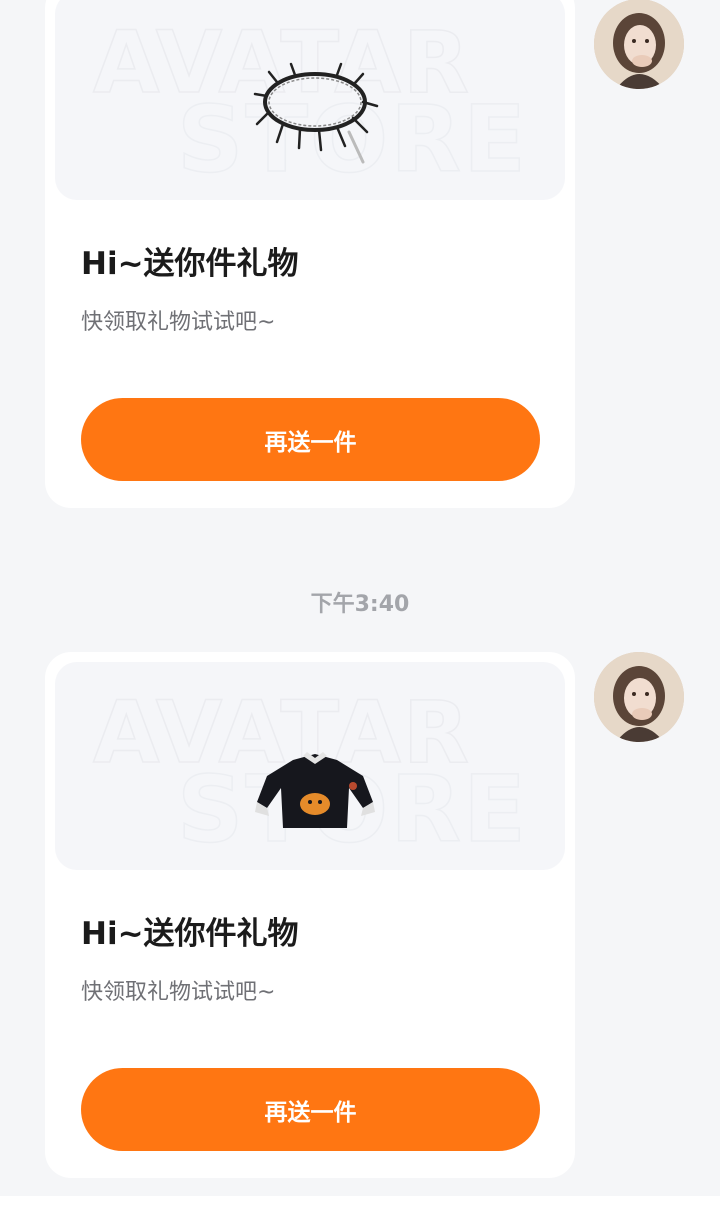 The width and height of the screenshot is (720, 1208). I want to click on spiked-choker-image, so click(316, 113).